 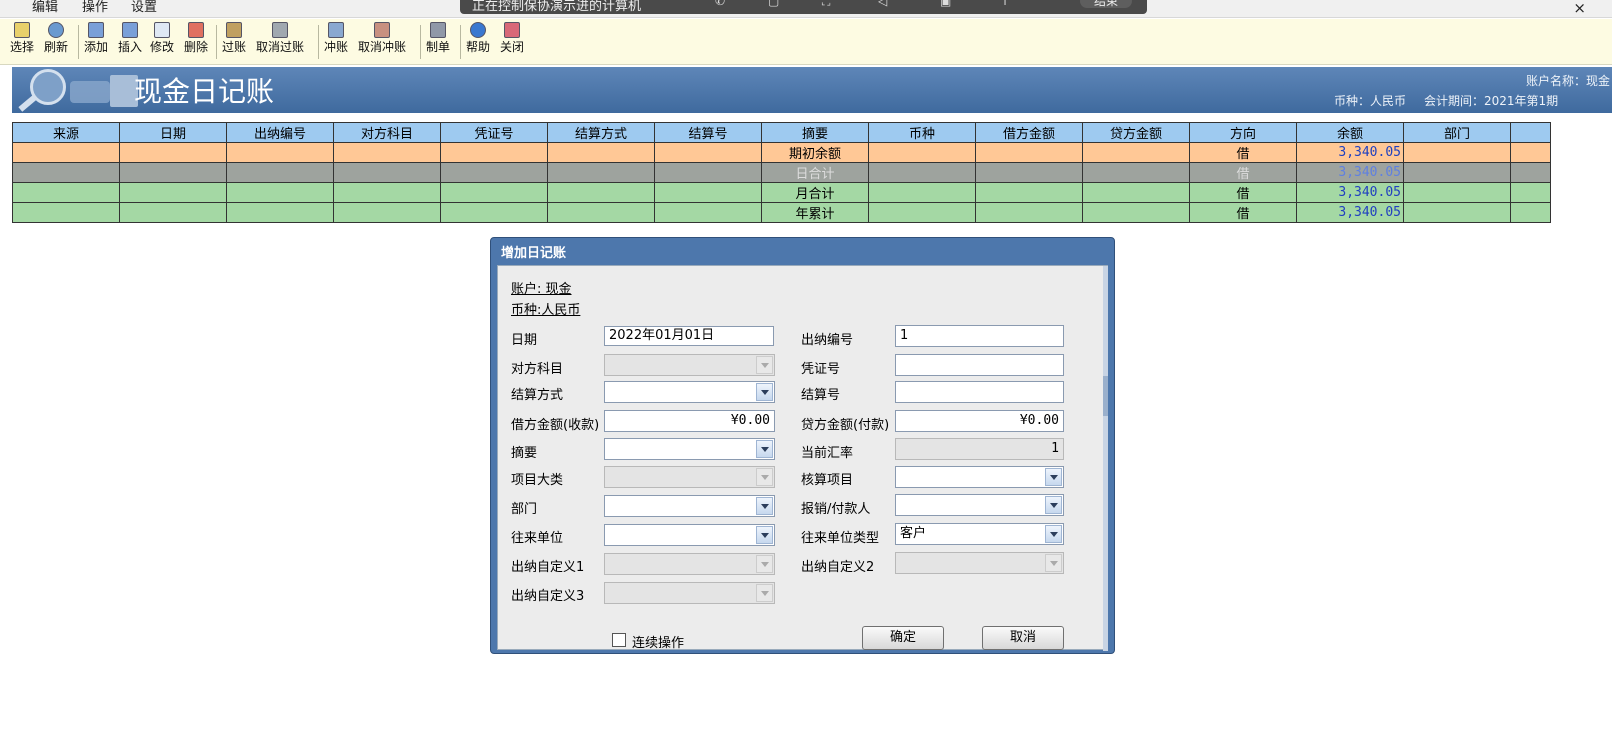 I want to click on column-header: 凭证号, so click(x=494, y=132).